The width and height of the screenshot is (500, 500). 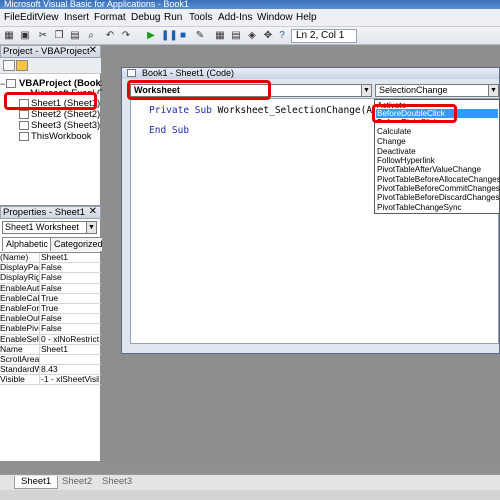 I want to click on property-row: EnablePivotTableFalse, so click(x=50, y=329).